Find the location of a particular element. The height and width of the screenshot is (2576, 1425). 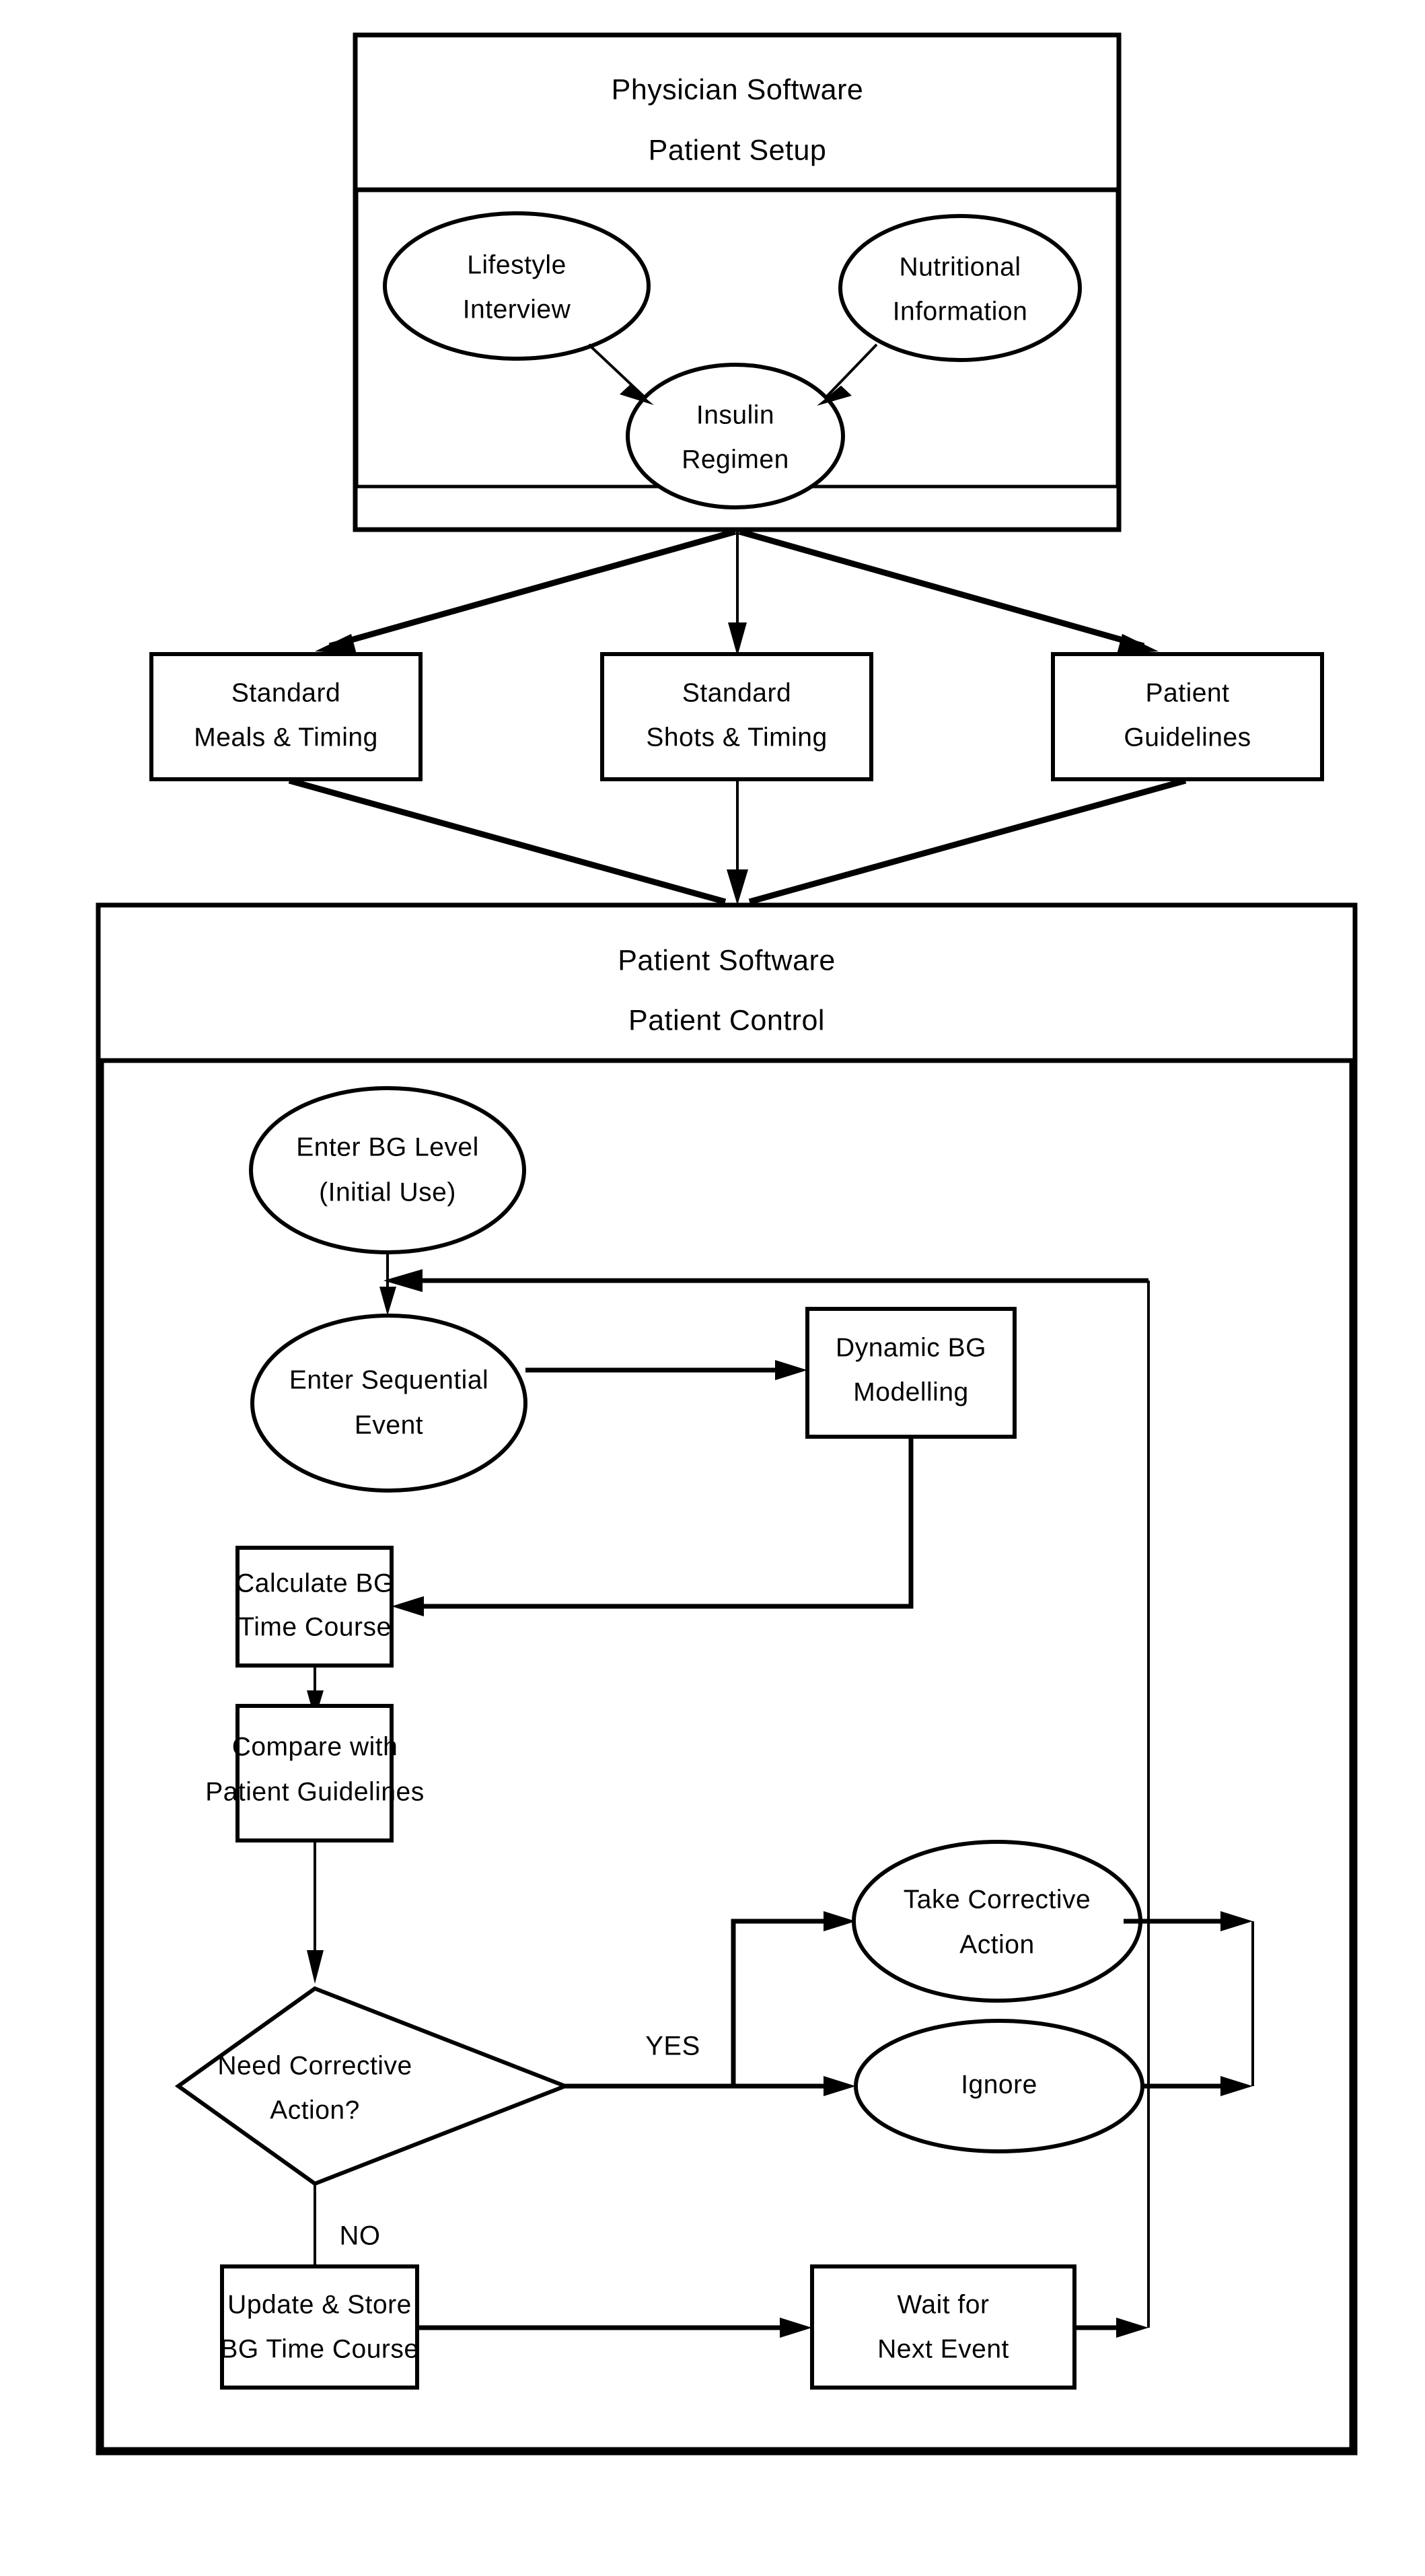

node-insulin-regimen-line2: Regimen is located at coordinates (735, 459).